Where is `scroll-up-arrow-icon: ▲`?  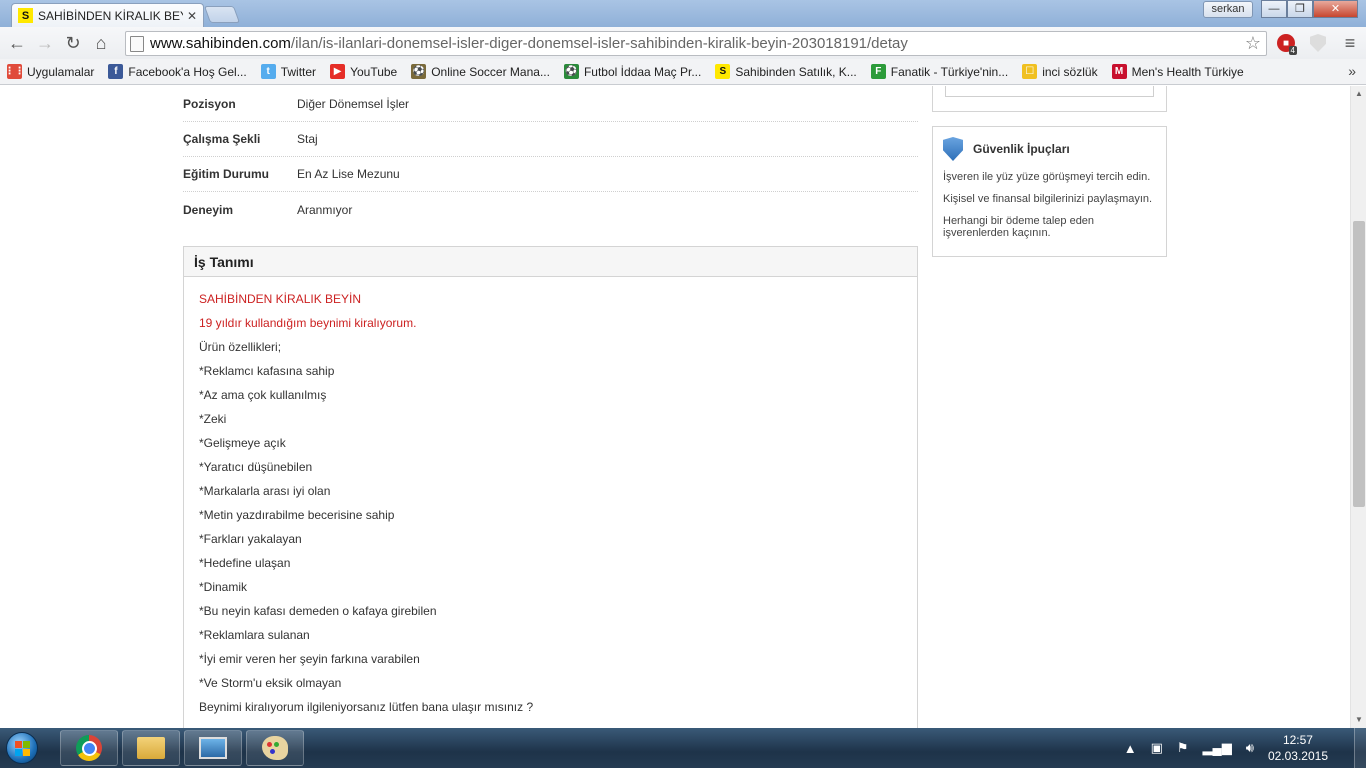 scroll-up-arrow-icon: ▲ is located at coordinates (1358, 94).